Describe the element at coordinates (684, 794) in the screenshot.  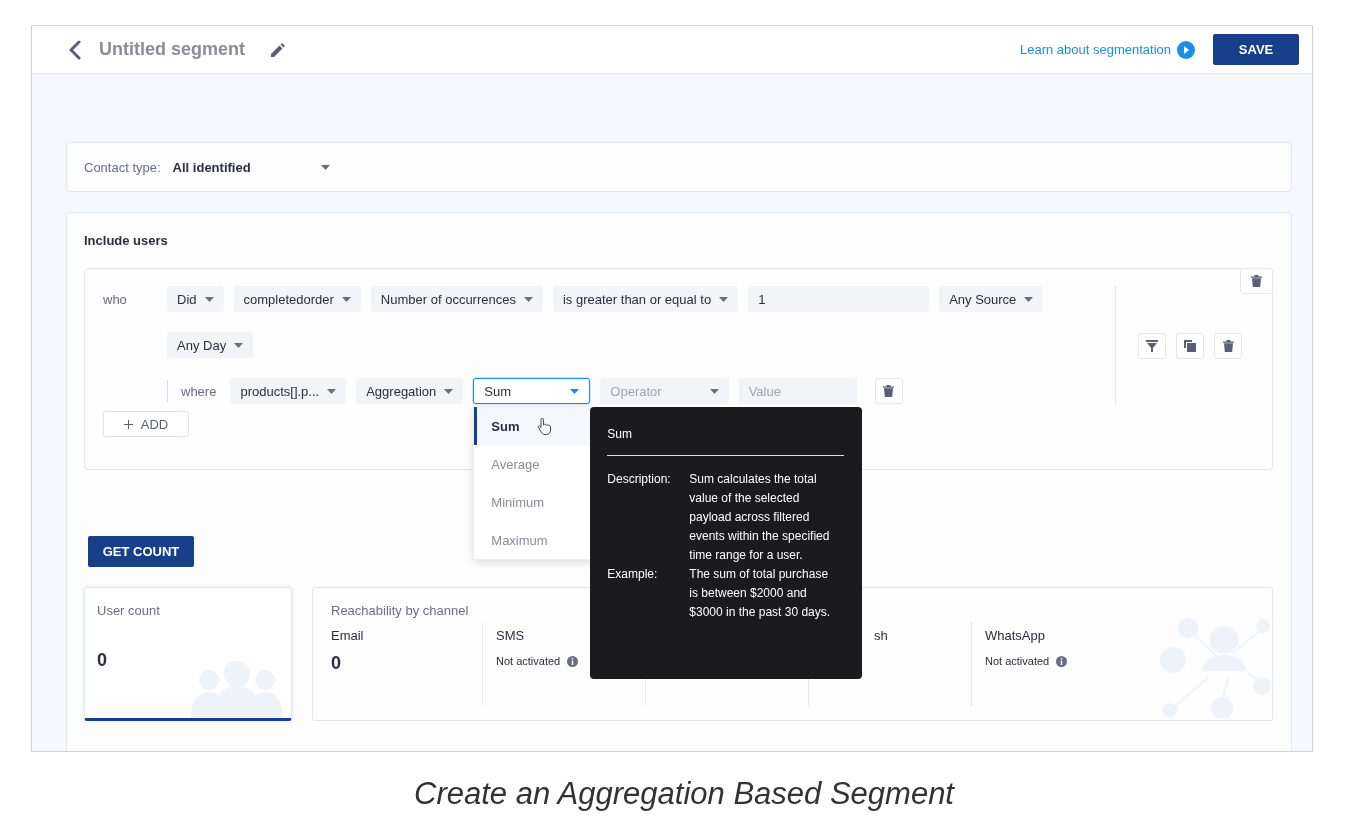
I see `figure-caption: Create an Aggregation Based Segment` at that location.